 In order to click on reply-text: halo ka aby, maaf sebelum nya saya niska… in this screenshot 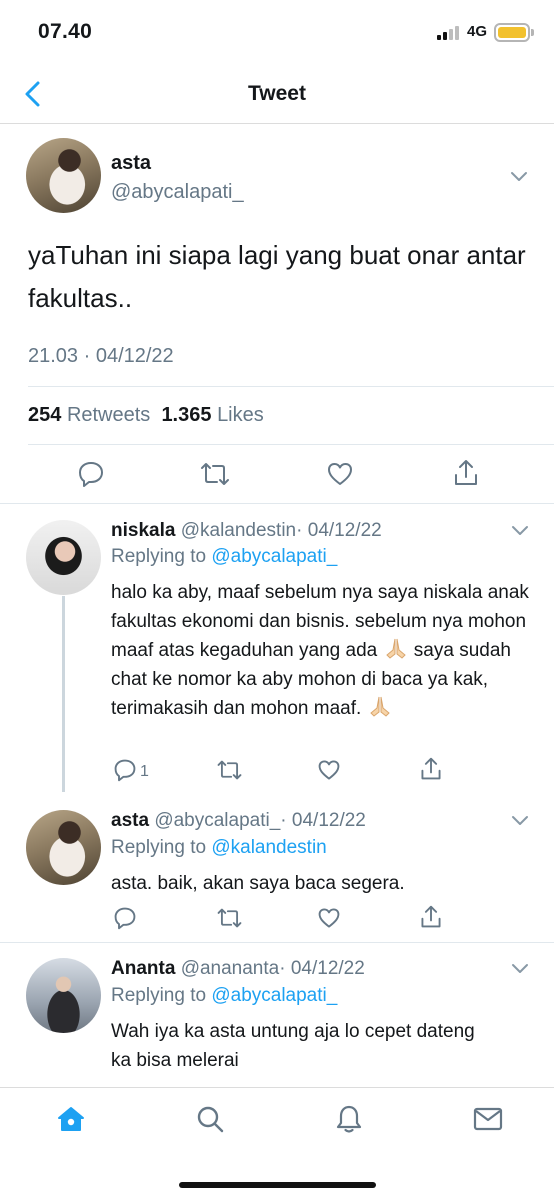, I will do `click(321, 650)`.